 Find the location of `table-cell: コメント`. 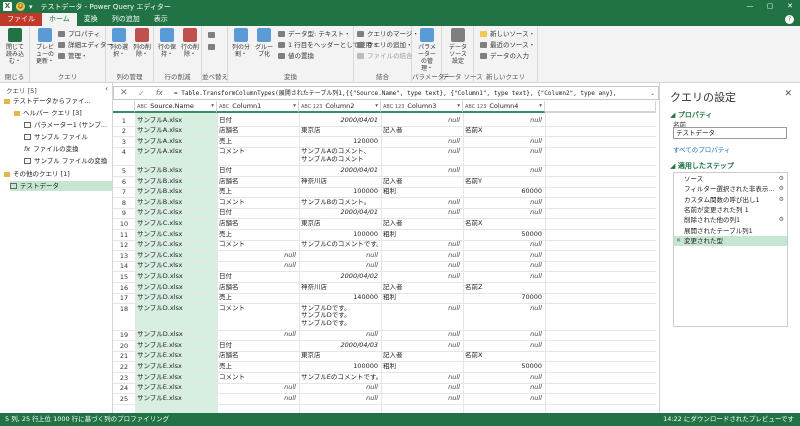

table-cell: コメント is located at coordinates (257, 309).